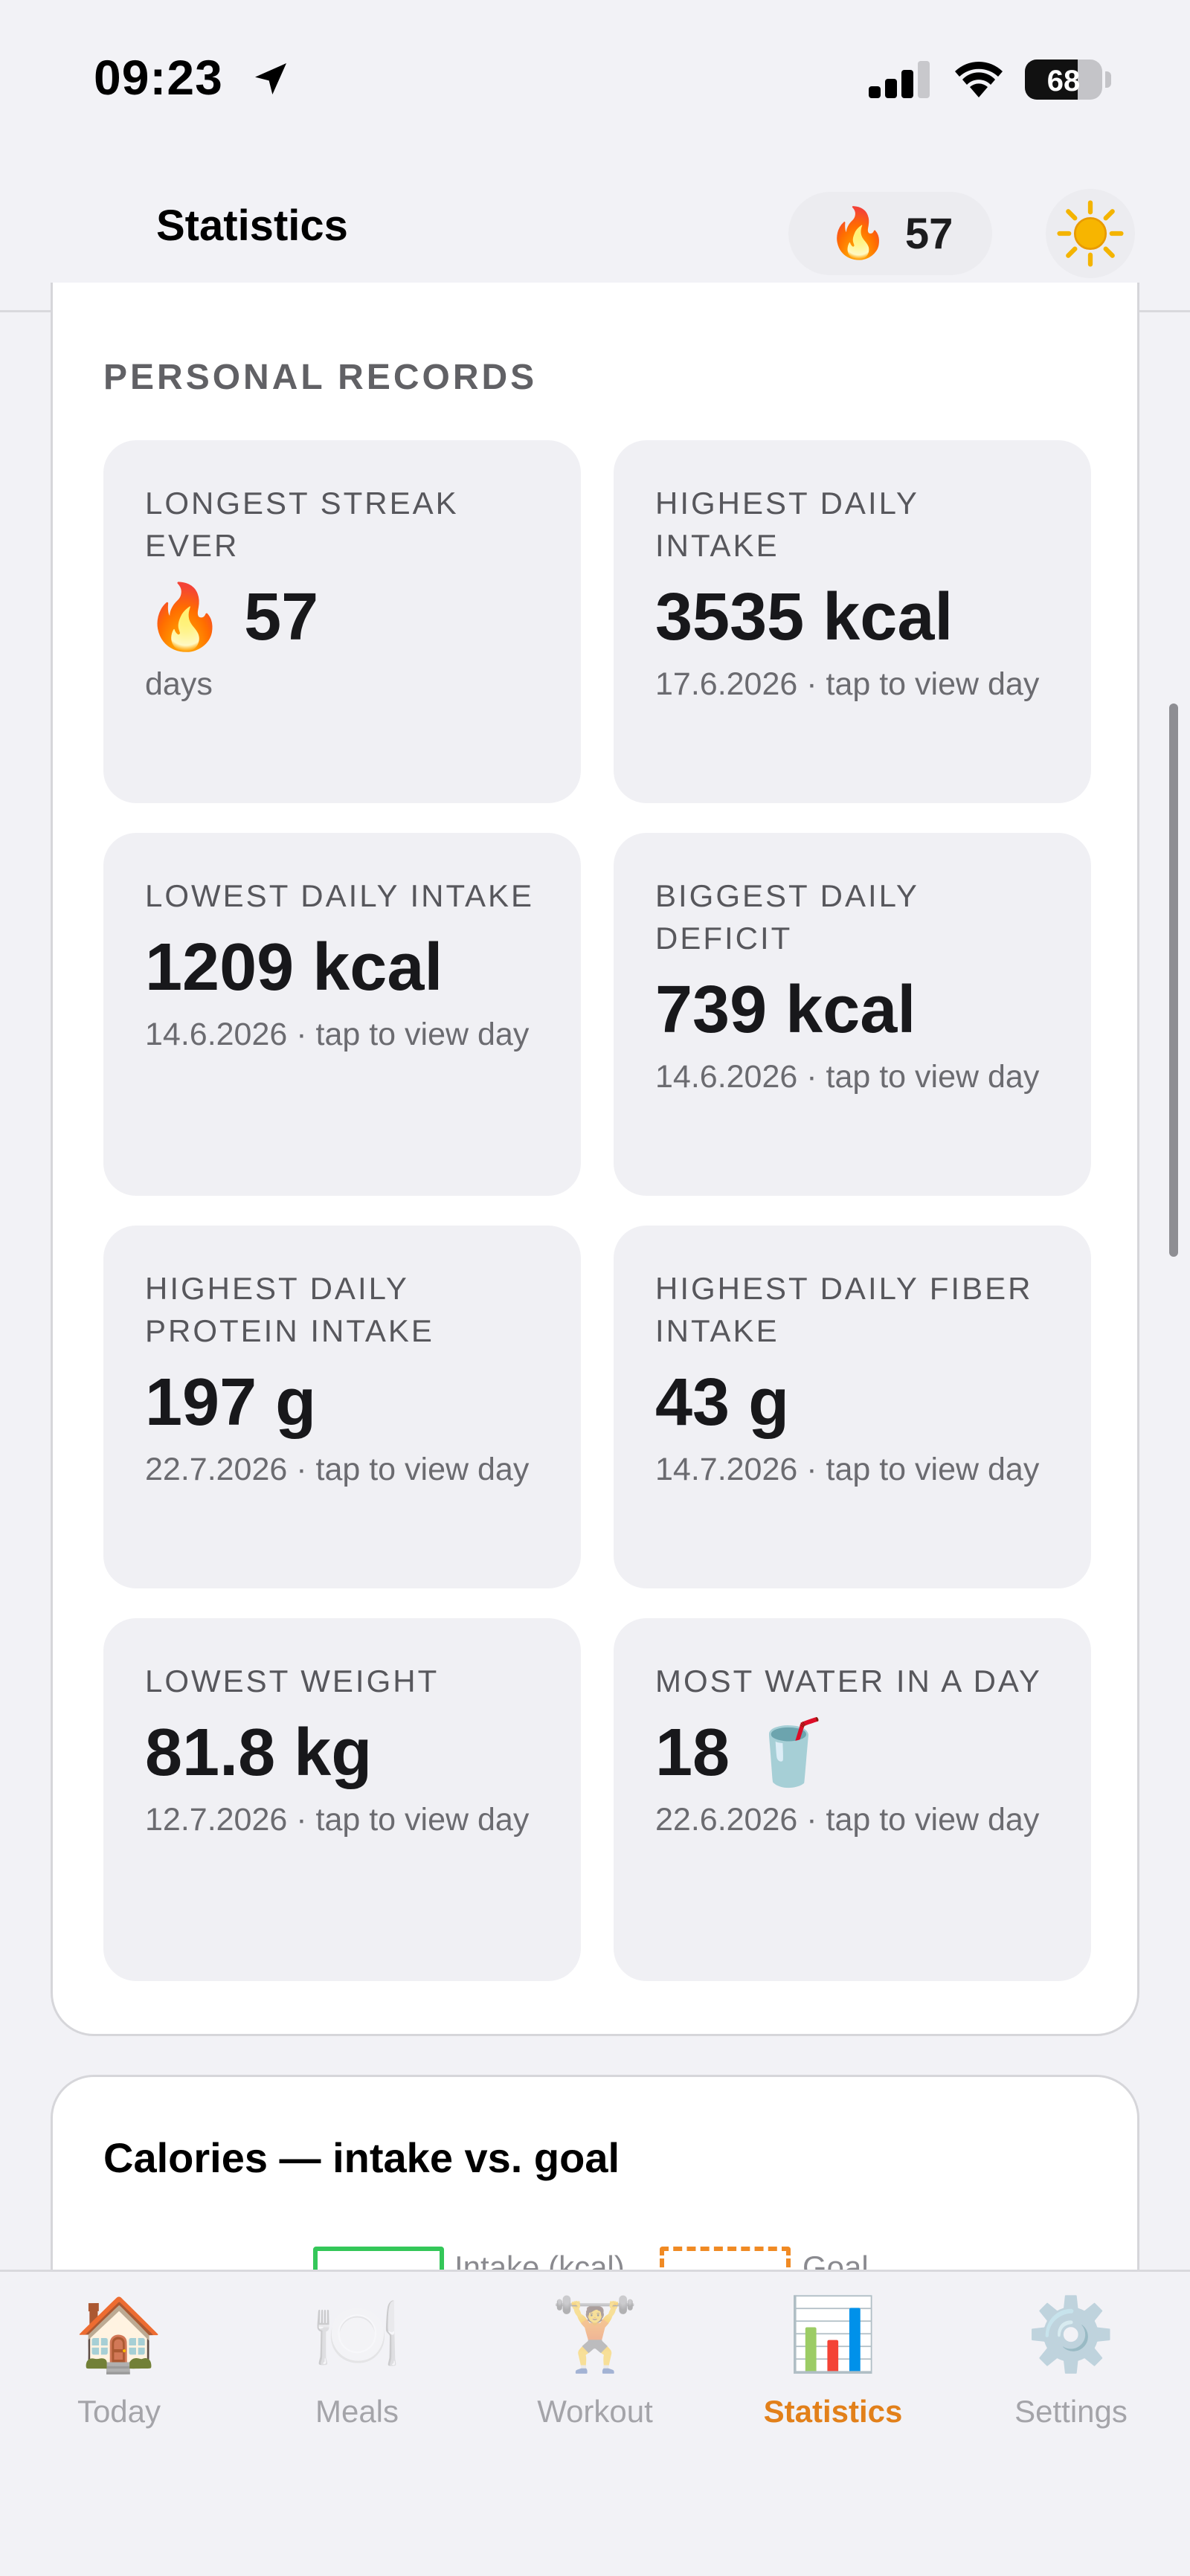  Describe the element at coordinates (342, 617) in the screenshot. I see `record-value: 🔥 57` at that location.